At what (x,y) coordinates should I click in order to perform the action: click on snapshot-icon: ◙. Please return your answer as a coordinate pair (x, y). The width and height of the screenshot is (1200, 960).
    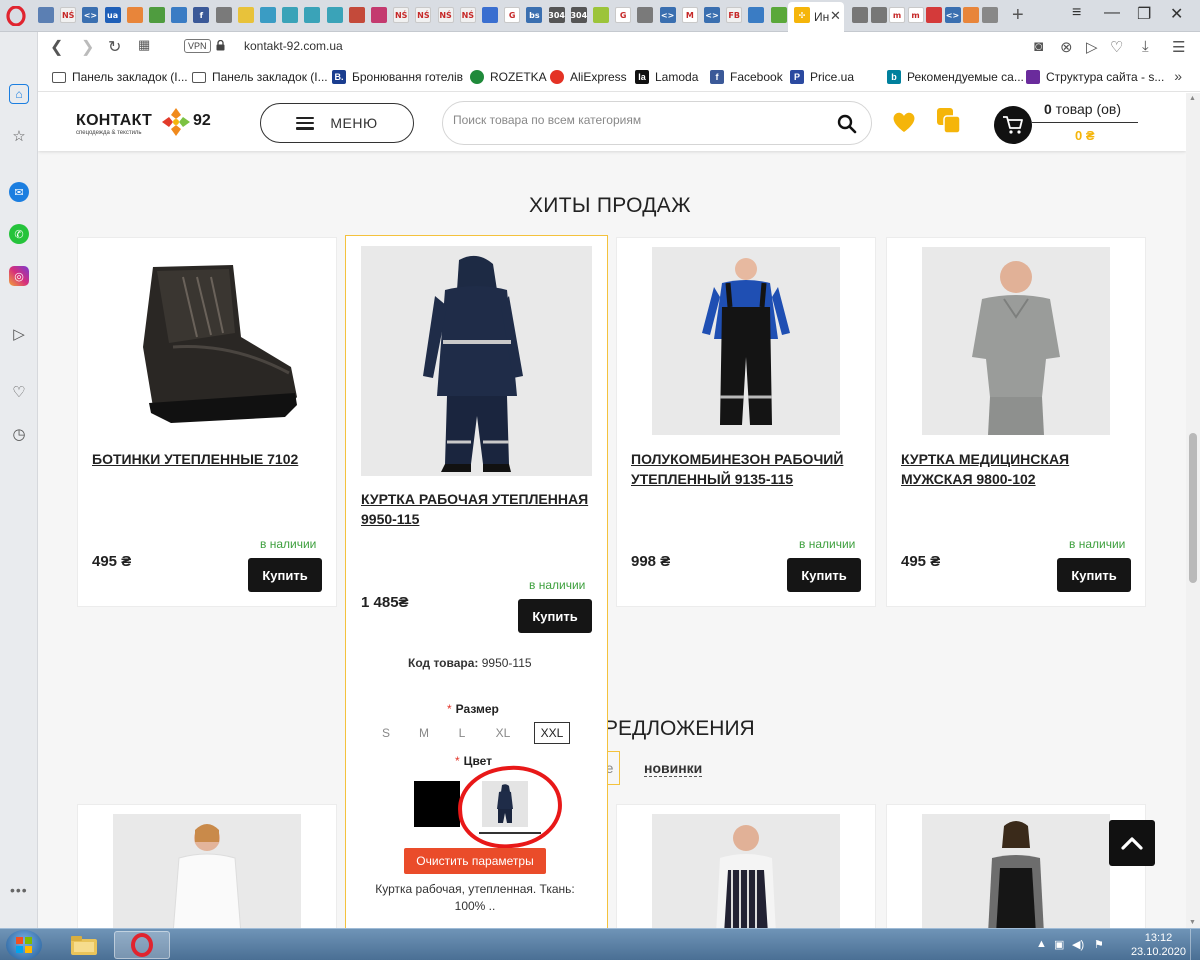
    Looking at the image, I should click on (1038, 46).